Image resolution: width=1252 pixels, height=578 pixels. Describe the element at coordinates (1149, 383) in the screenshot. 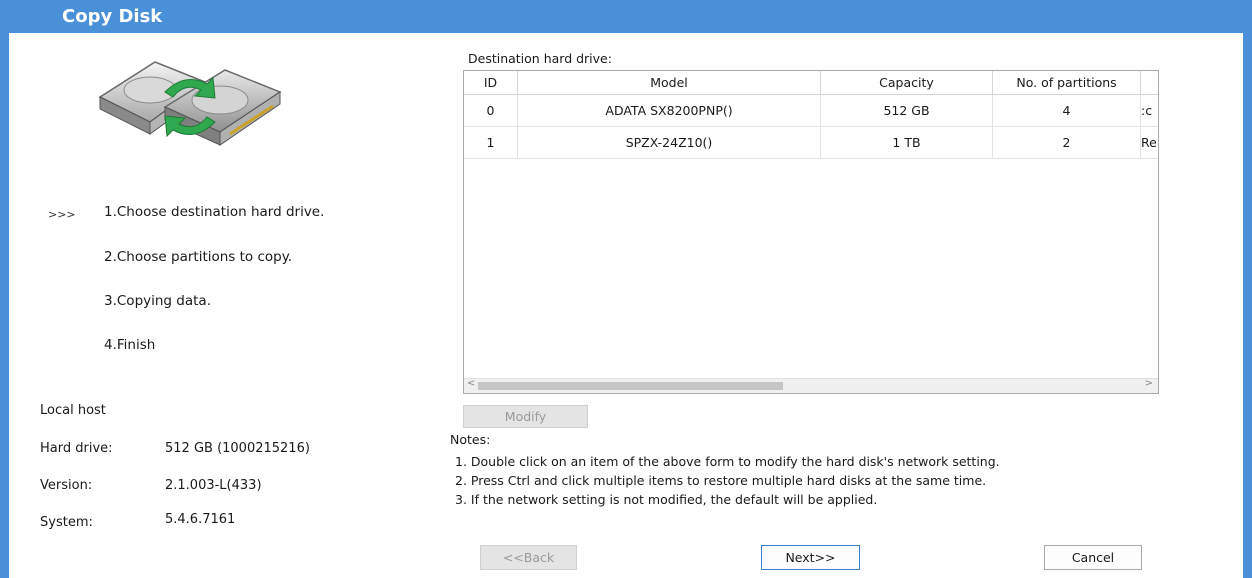

I see `scroll-right-icon: >` at that location.